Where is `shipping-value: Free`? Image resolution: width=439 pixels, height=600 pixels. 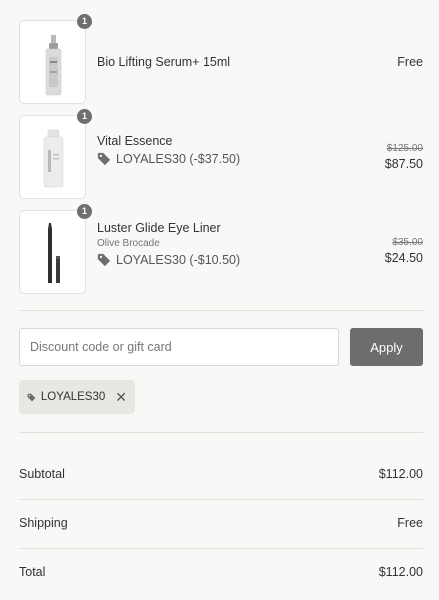
shipping-value: Free is located at coordinates (410, 523).